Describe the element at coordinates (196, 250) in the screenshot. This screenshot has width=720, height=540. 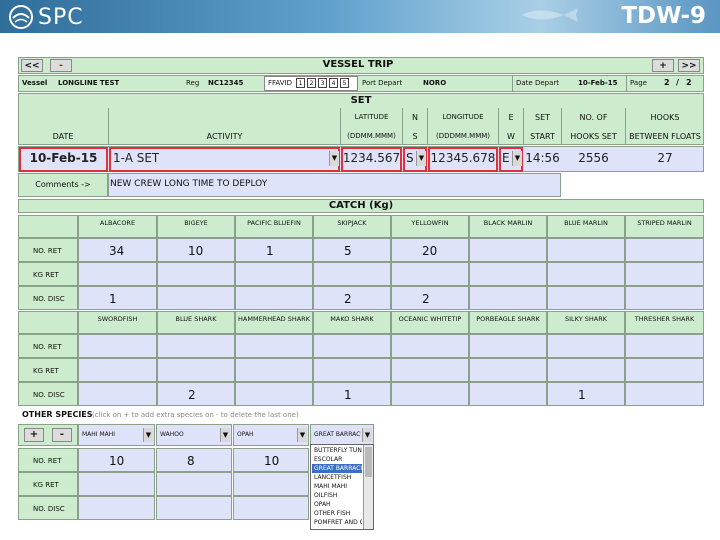
I see `catch-input: 10` at that location.